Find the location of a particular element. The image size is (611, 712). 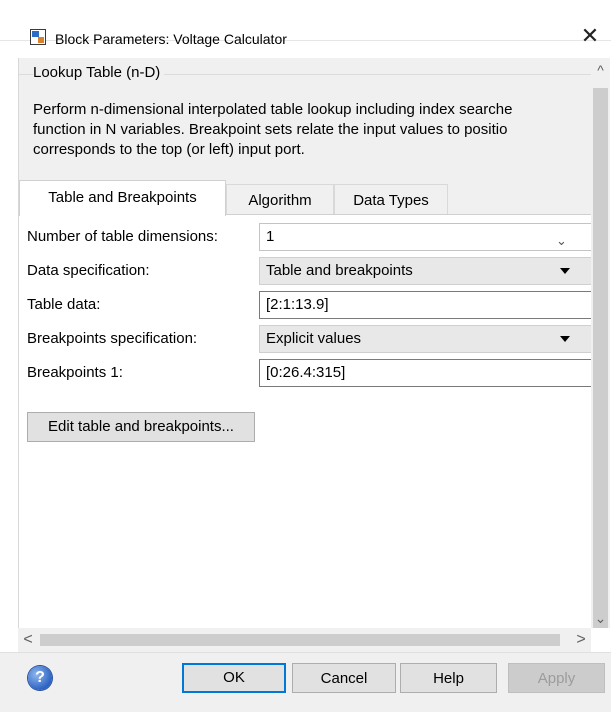

breakpoints-1-input: [0:26.4:315] is located at coordinates (434, 373).